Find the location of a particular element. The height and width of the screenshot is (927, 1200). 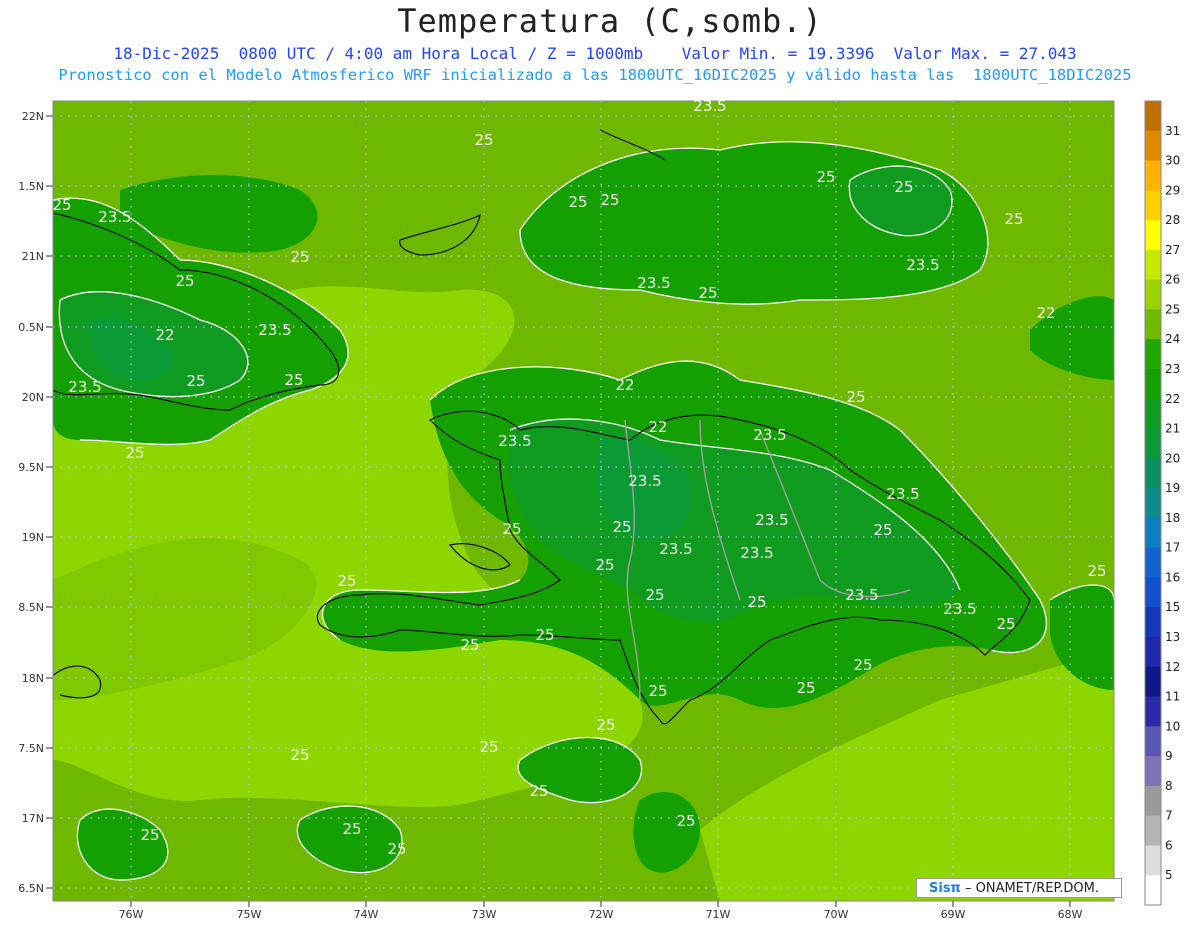

lon-tick-label: 69W is located at coordinates (953, 914).